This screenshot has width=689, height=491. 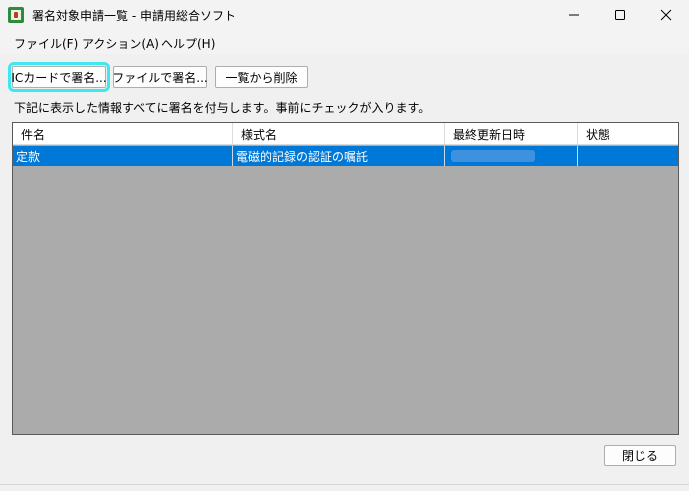 I want to click on table-row: 定款 電磁的記録の認証の嘱託, so click(x=345, y=156).